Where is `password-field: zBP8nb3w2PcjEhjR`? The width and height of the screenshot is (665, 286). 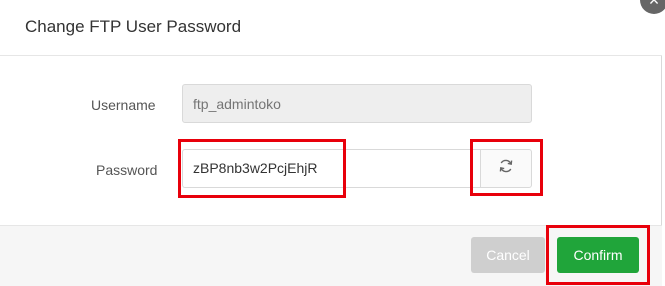
password-field: zBP8nb3w2PcjEhjR is located at coordinates (331, 168).